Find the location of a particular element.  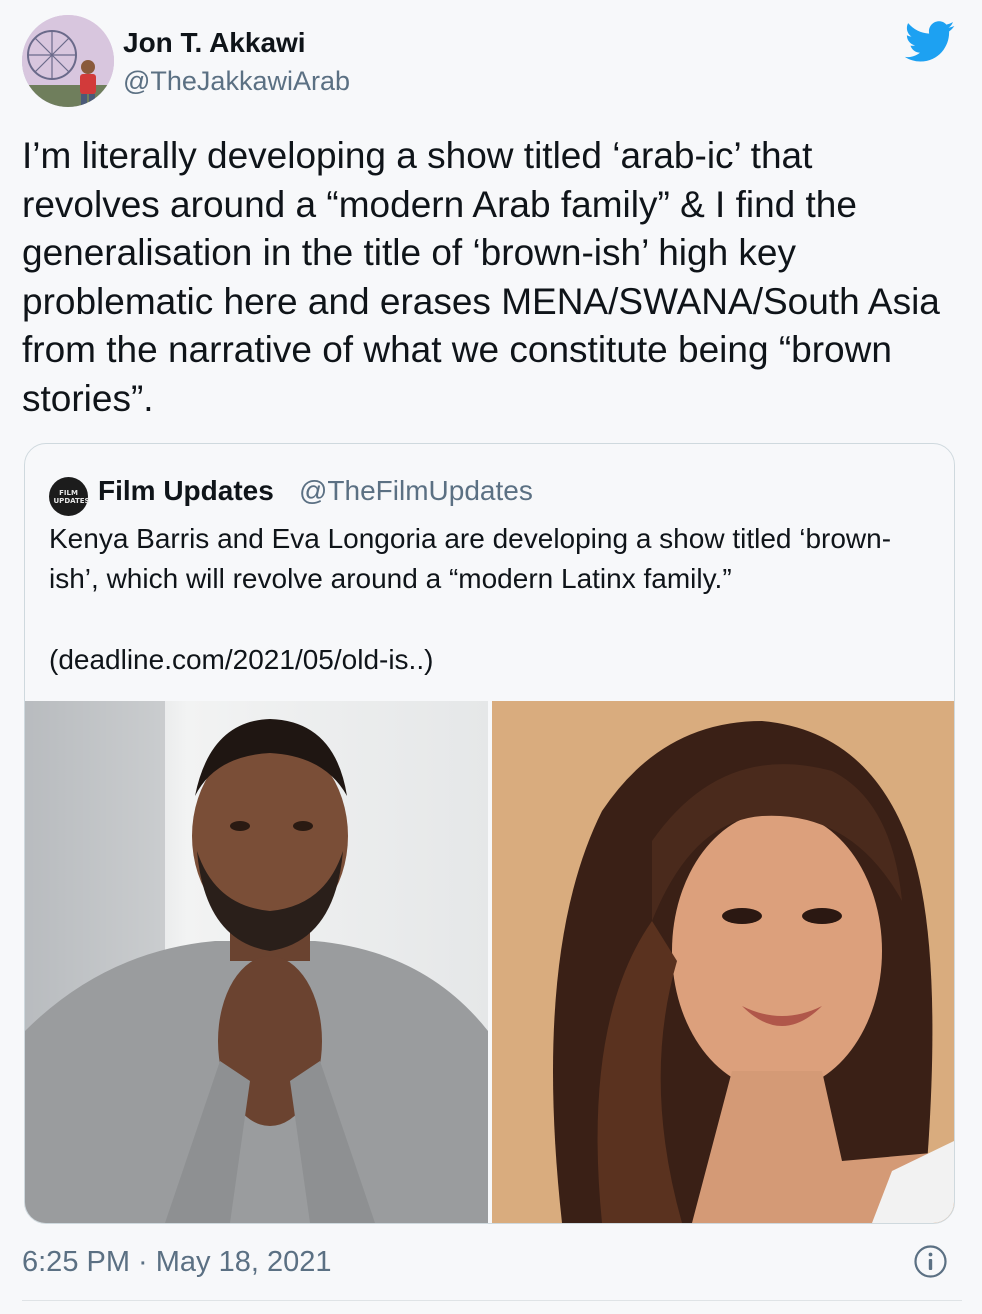

twitter-bird-icon is located at coordinates (930, 42).